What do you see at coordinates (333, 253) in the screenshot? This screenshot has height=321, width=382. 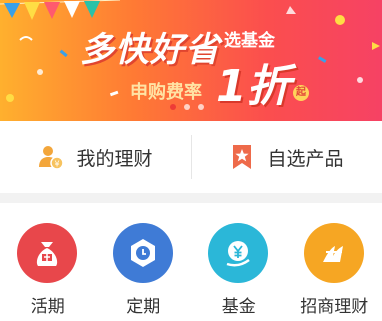 I see `cmb-logo-icon` at bounding box center [333, 253].